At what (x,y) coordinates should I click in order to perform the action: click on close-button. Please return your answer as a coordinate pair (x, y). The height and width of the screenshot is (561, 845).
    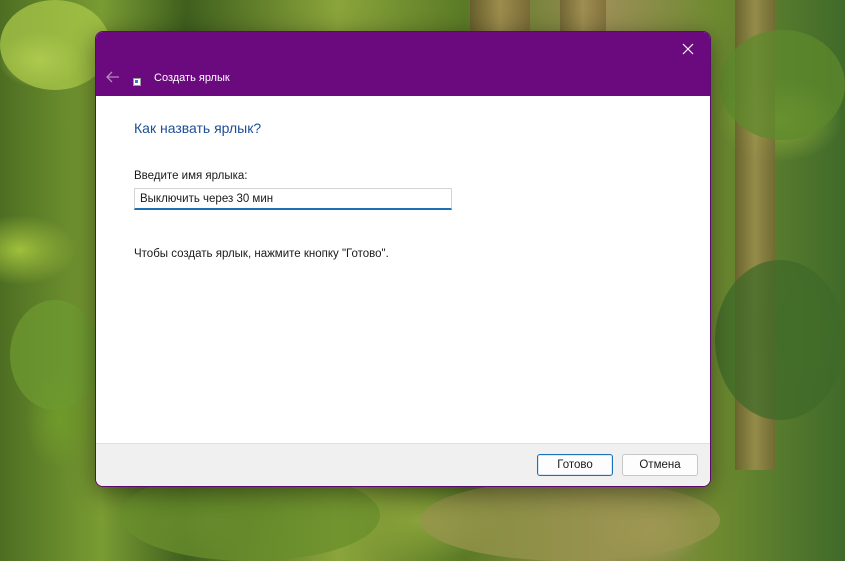
    Looking at the image, I should click on (688, 49).